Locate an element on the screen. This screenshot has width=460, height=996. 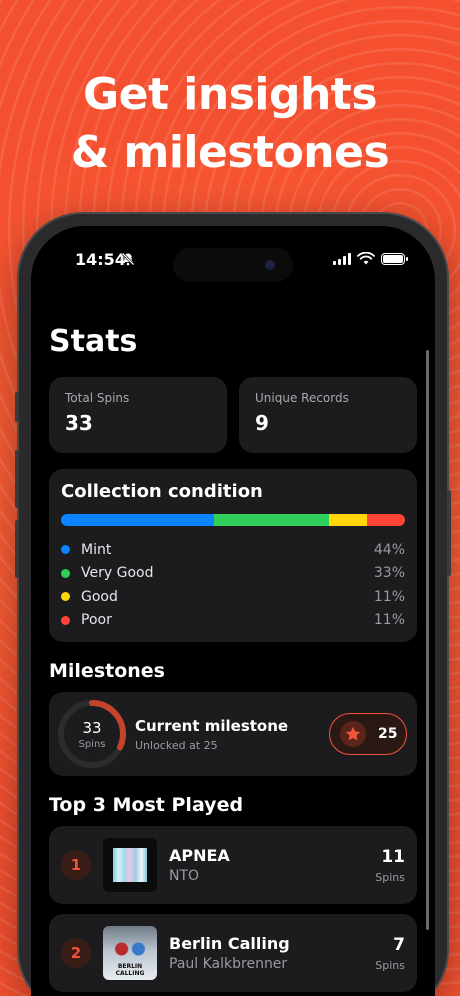
condition-legend-item: Very Good 33% is located at coordinates (233, 574).